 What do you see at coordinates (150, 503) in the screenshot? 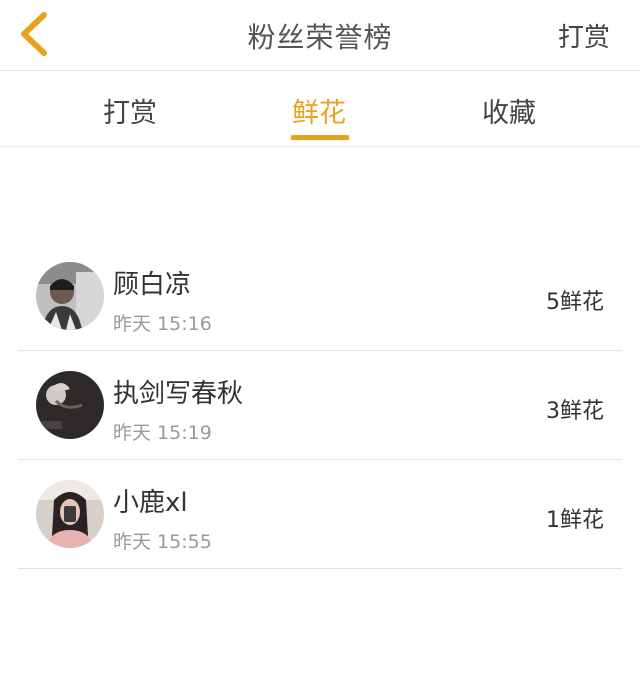
I see `user-name: 小鹿xl` at bounding box center [150, 503].